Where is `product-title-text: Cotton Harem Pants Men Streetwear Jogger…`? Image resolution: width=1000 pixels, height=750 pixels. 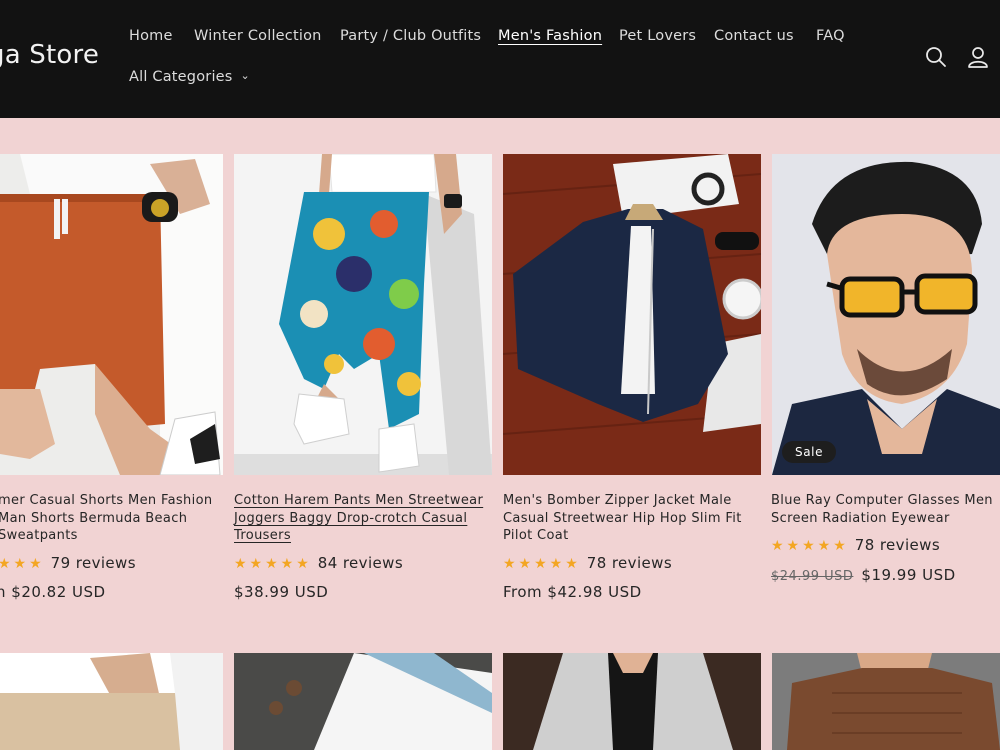 product-title-text: Cotton Harem Pants Men Streetwear Jogger… is located at coordinates (359, 518).